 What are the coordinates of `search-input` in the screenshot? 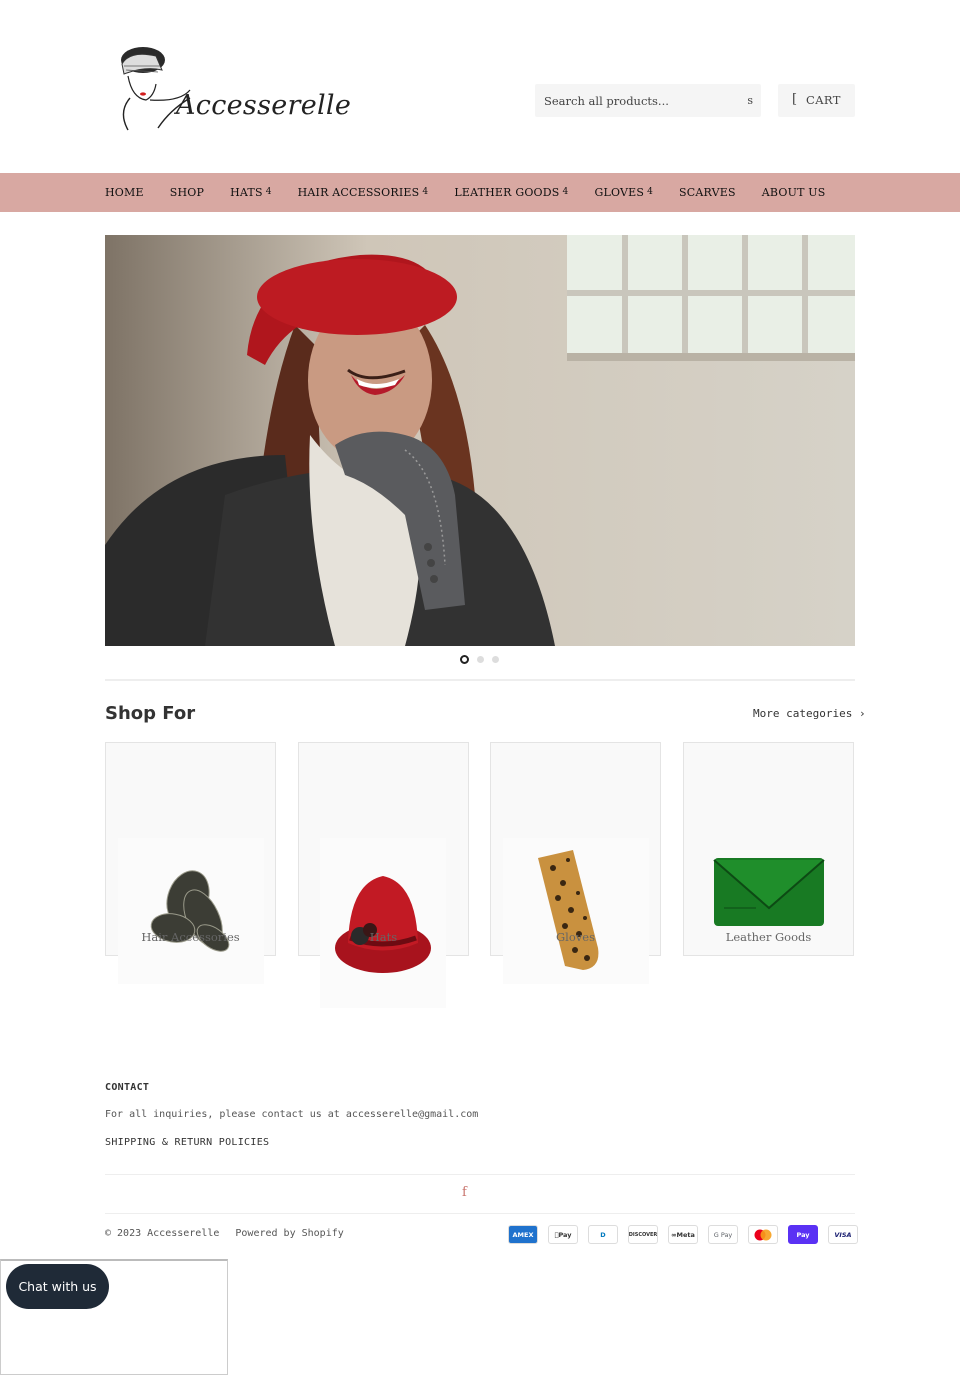 It's located at (630, 100).